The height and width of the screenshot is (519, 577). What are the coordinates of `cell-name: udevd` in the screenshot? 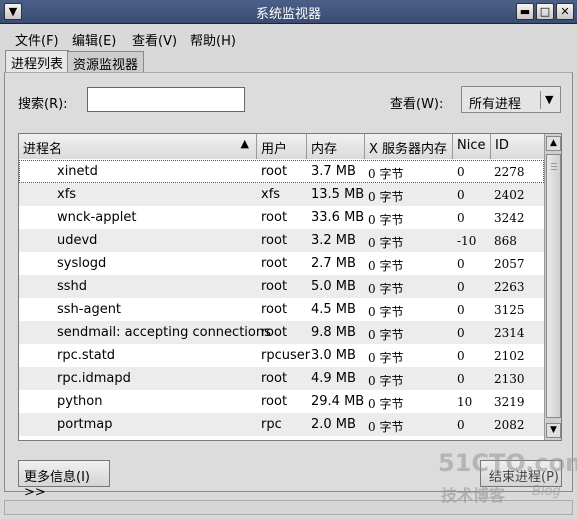 It's located at (77, 240).